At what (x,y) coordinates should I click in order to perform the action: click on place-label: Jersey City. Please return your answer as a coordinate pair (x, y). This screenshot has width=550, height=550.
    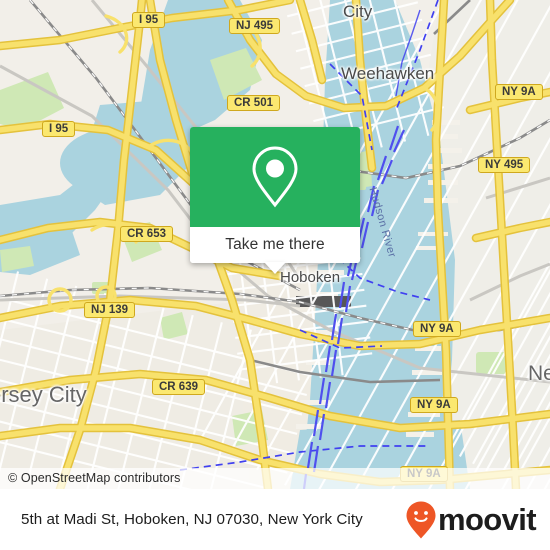
    Looking at the image, I should click on (43, 394).